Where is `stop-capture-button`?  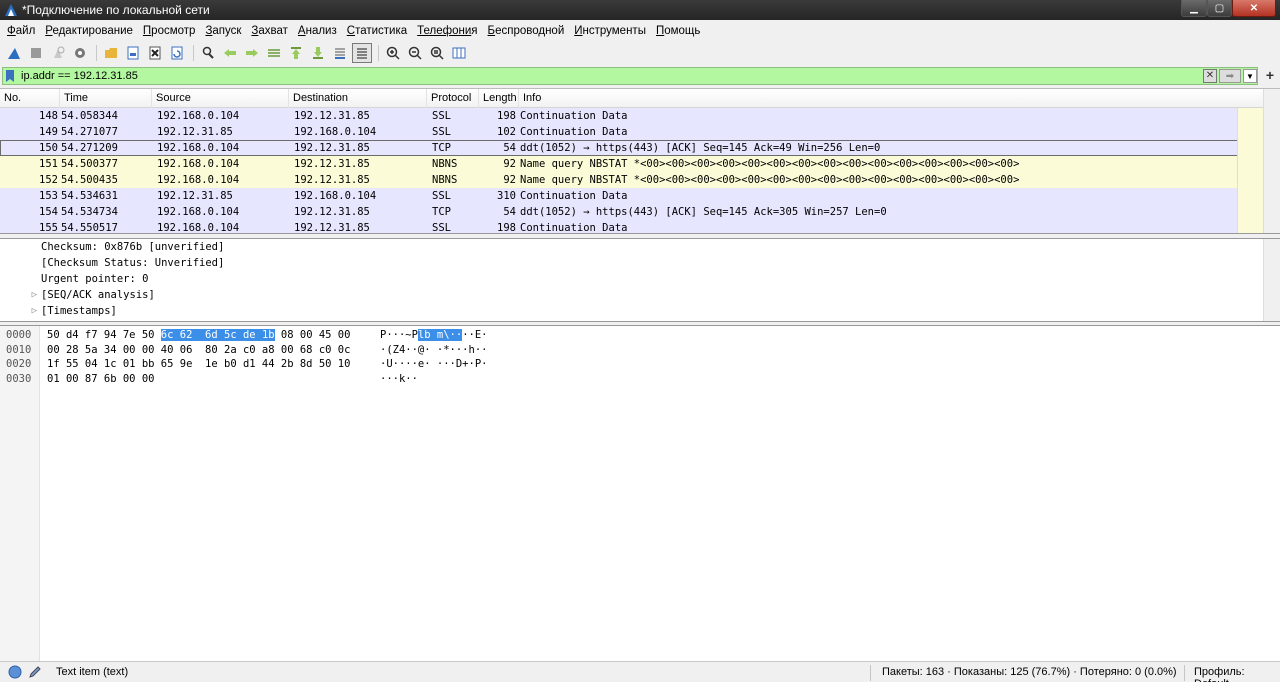
stop-capture-button is located at coordinates (36, 53).